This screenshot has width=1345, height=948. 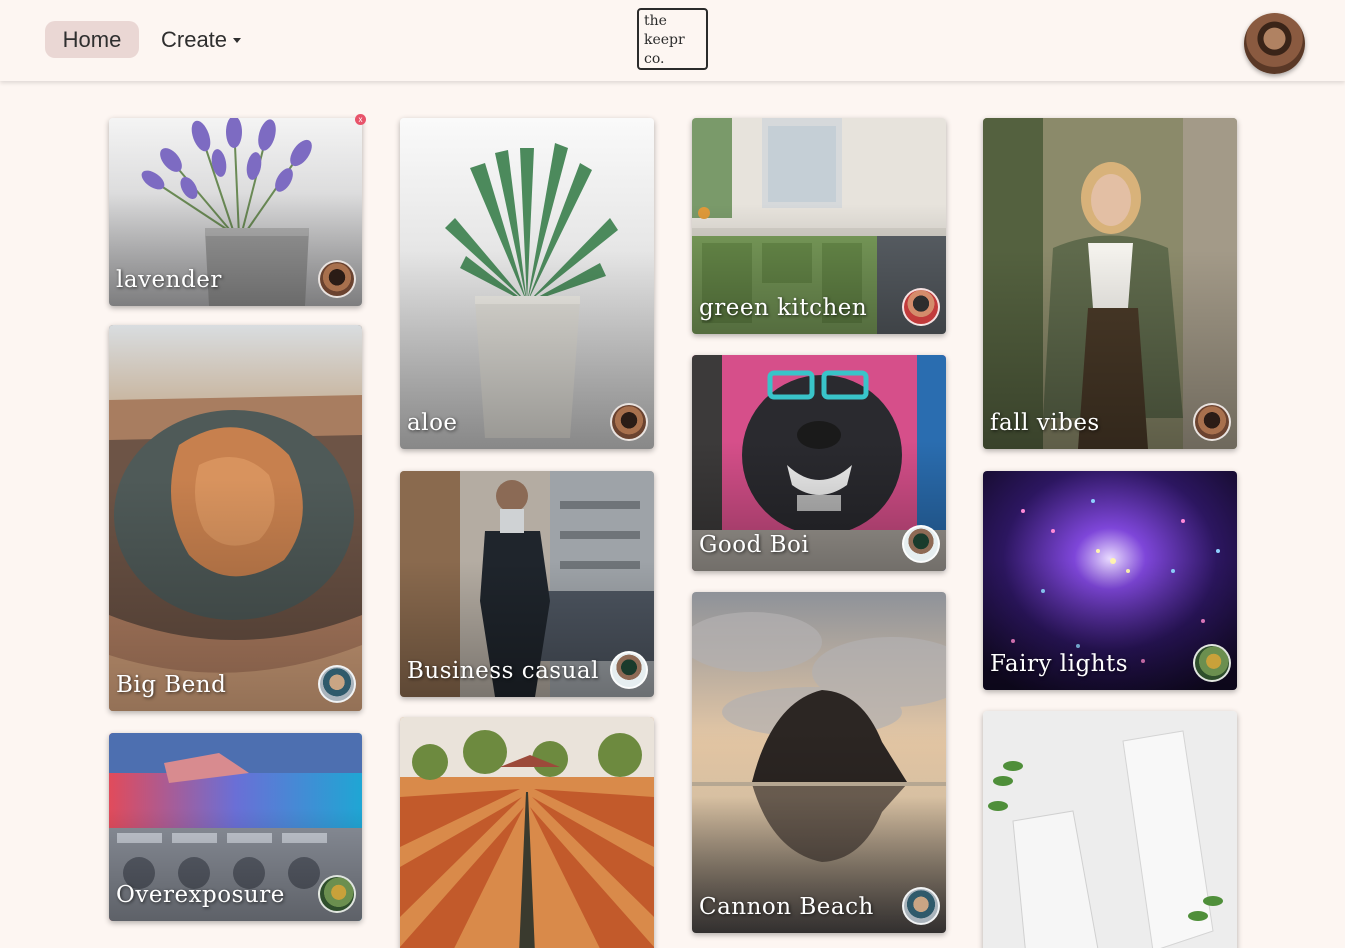 What do you see at coordinates (527, 283) in the screenshot?
I see `keep-card-aloe: aloe` at bounding box center [527, 283].